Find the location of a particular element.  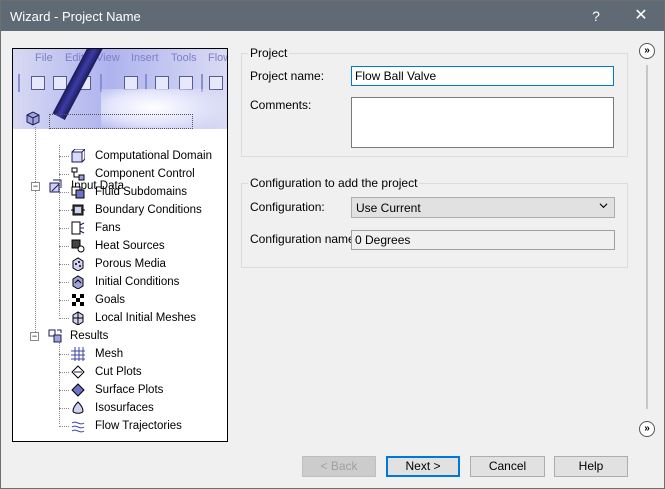

tree-node-label: Isosurfaces is located at coordinates (124, 408).